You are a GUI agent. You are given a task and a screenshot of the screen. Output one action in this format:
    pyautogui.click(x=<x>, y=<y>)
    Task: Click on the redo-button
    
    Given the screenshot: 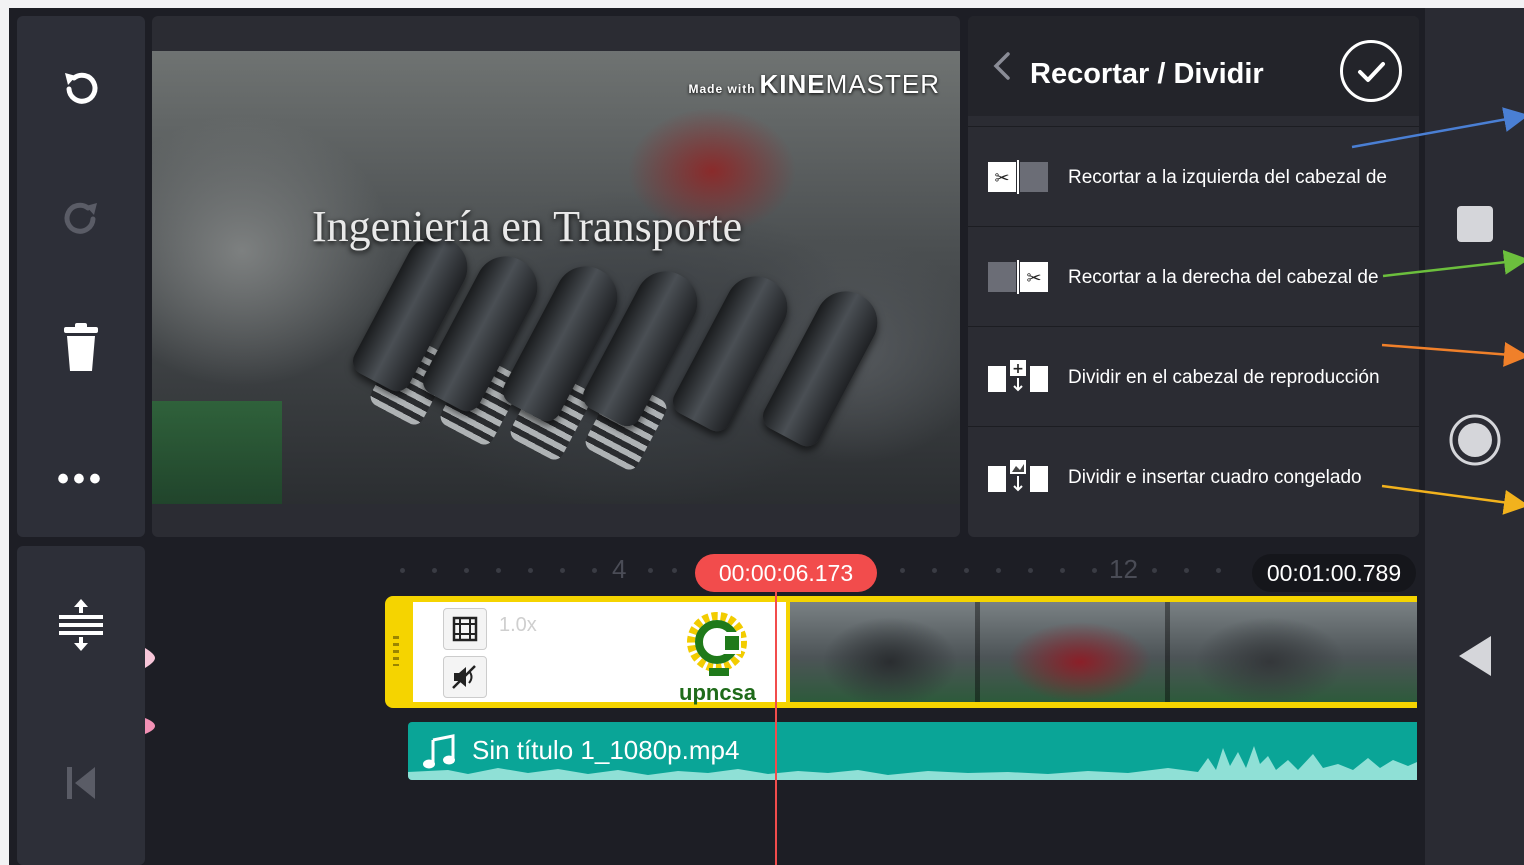 What is the action you would take?
    pyautogui.click(x=81, y=219)
    